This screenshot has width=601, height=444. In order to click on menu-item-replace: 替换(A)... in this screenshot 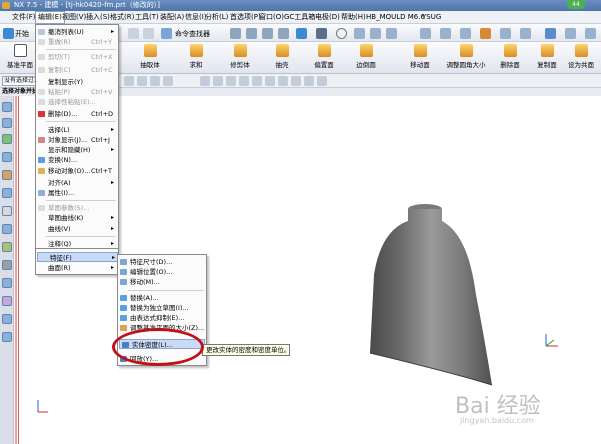, I will do `click(162, 298)`.